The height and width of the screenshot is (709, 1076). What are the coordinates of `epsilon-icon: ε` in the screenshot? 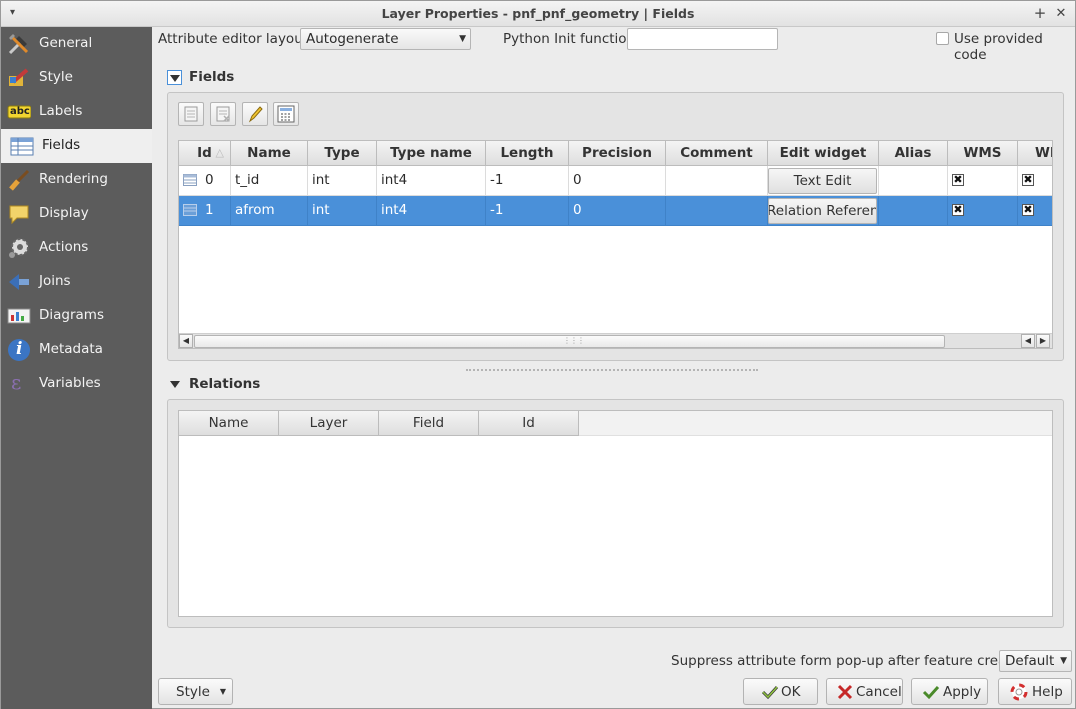 It's located at (16, 382).